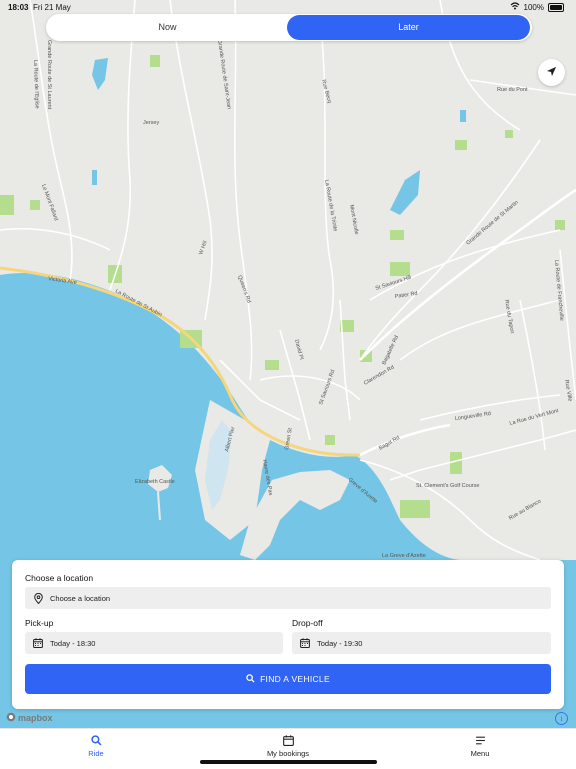 Image resolution: width=576 pixels, height=769 pixels. I want to click on menu-icon, so click(480, 741).